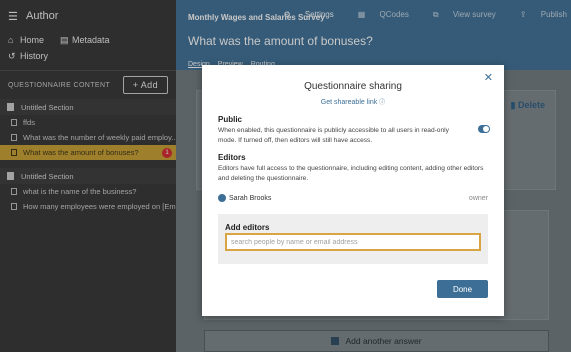 The image size is (571, 352). What do you see at coordinates (247, 227) in the screenshot?
I see `add-editors-label: Add editors` at bounding box center [247, 227].